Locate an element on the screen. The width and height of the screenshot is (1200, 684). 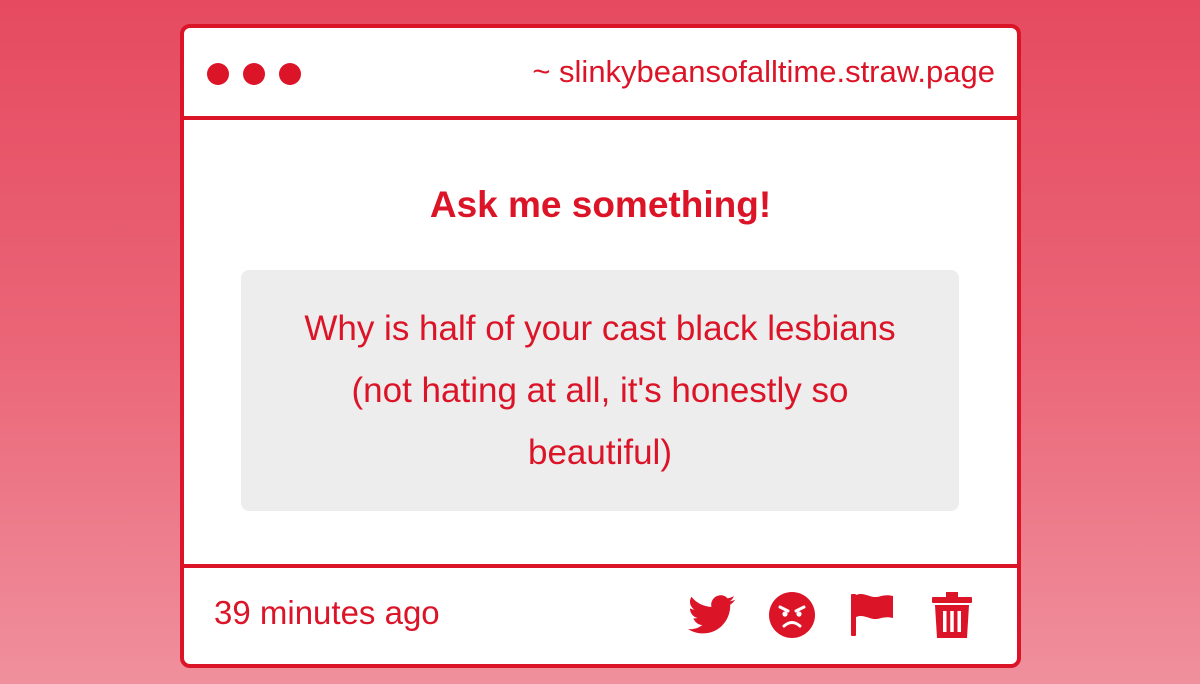
window-titlebar: ~ slinkybeansofalltime.straw.page is located at coordinates (600, 74).